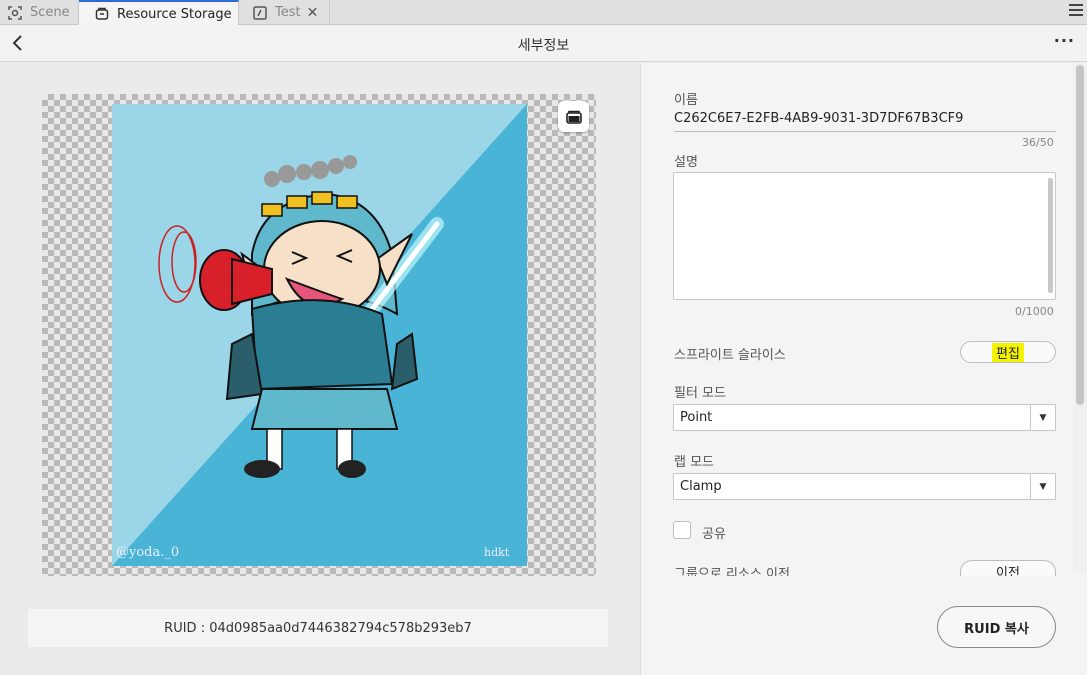  Describe the element at coordinates (714, 534) in the screenshot. I see `share-label: 공유` at that location.